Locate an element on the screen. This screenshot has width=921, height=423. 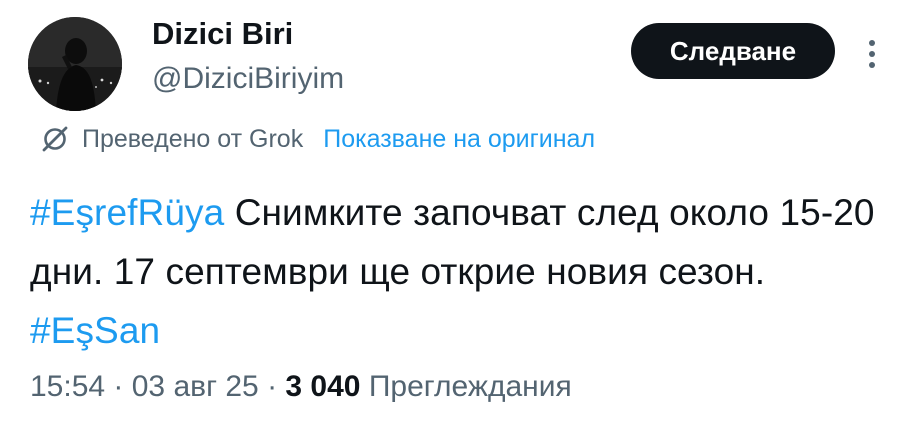
grok-icon is located at coordinates (55, 139).